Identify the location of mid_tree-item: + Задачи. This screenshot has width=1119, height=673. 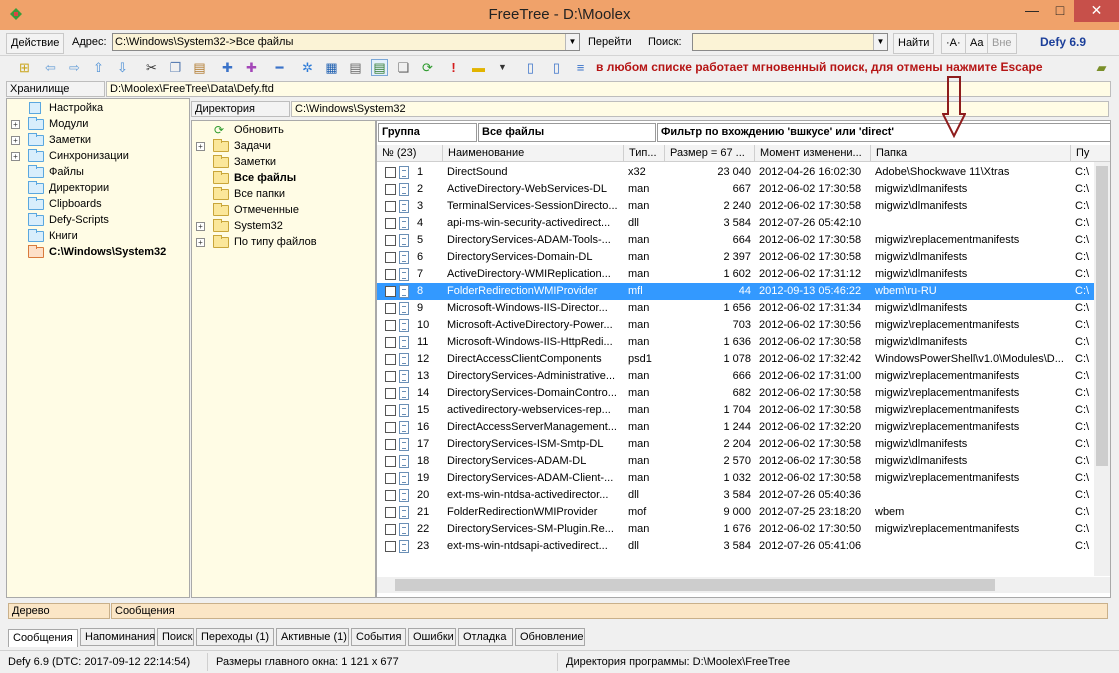
(283, 146).